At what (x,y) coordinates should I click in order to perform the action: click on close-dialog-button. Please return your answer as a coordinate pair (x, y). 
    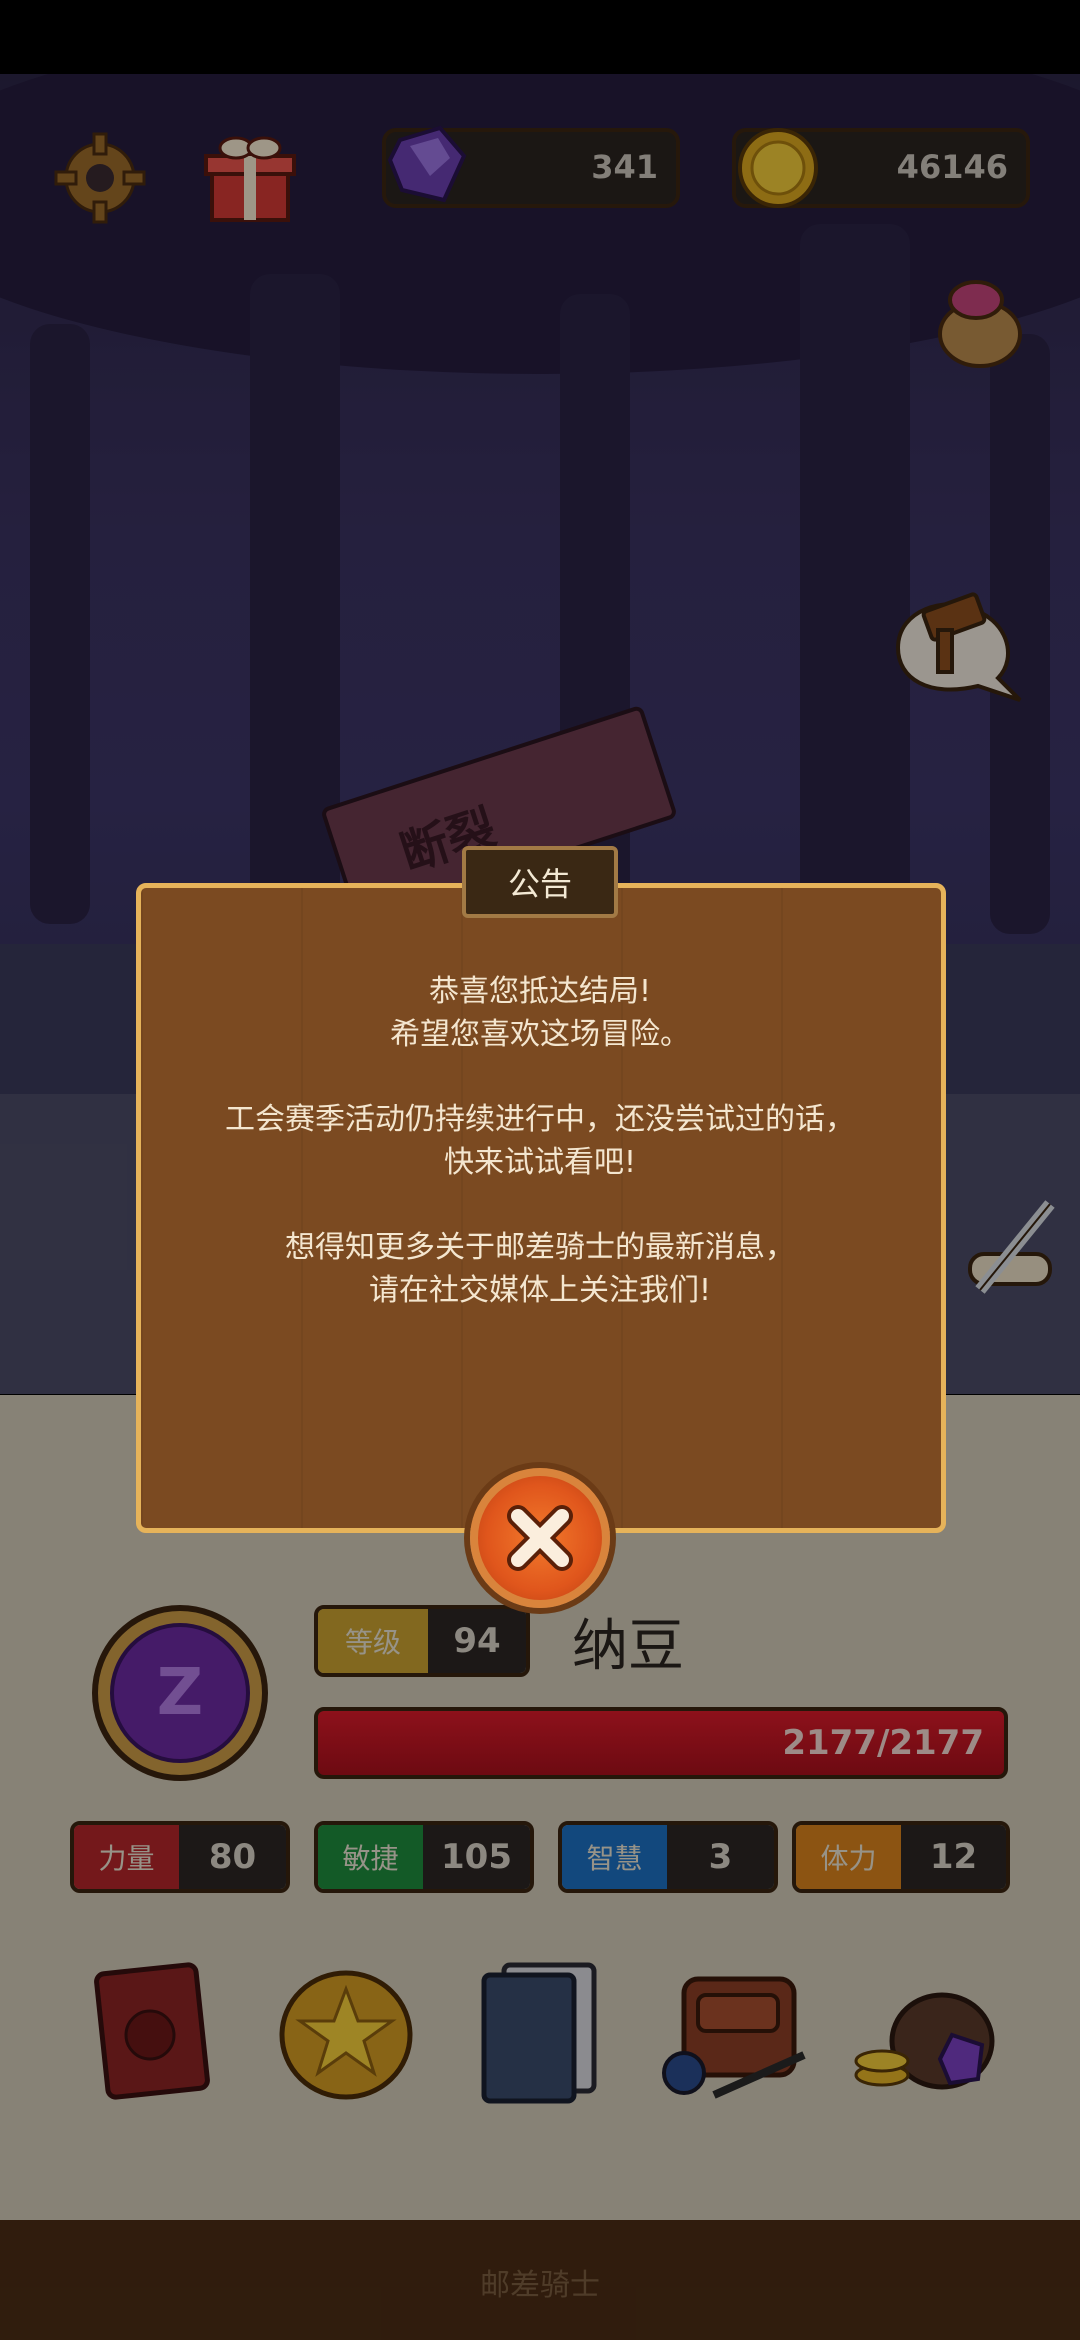
    Looking at the image, I should click on (540, 1538).